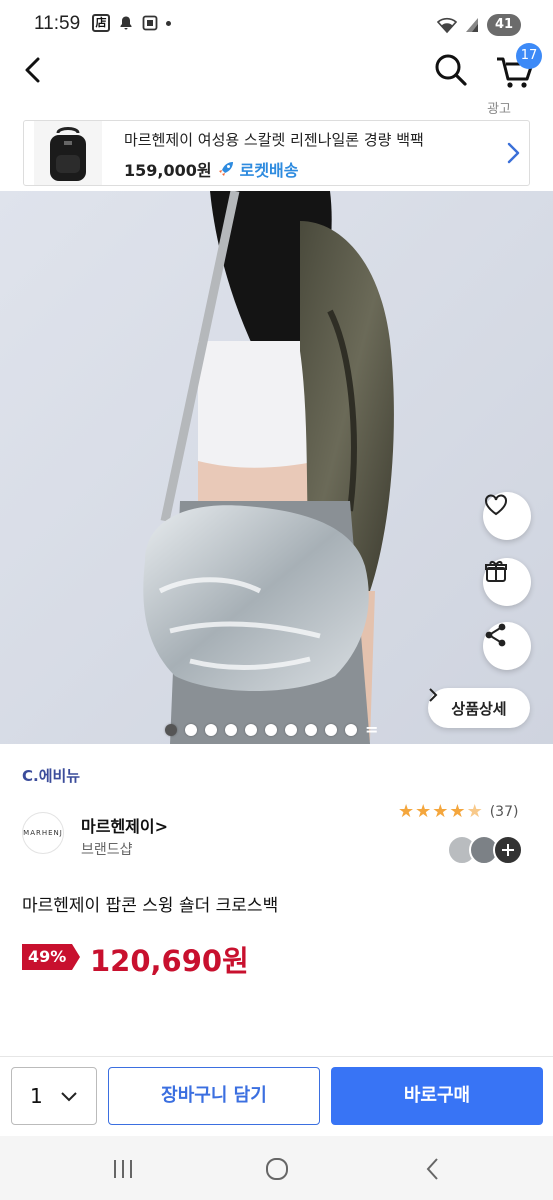 This screenshot has height=1200, width=553. I want to click on review-photo-avatars, so click(487, 850).